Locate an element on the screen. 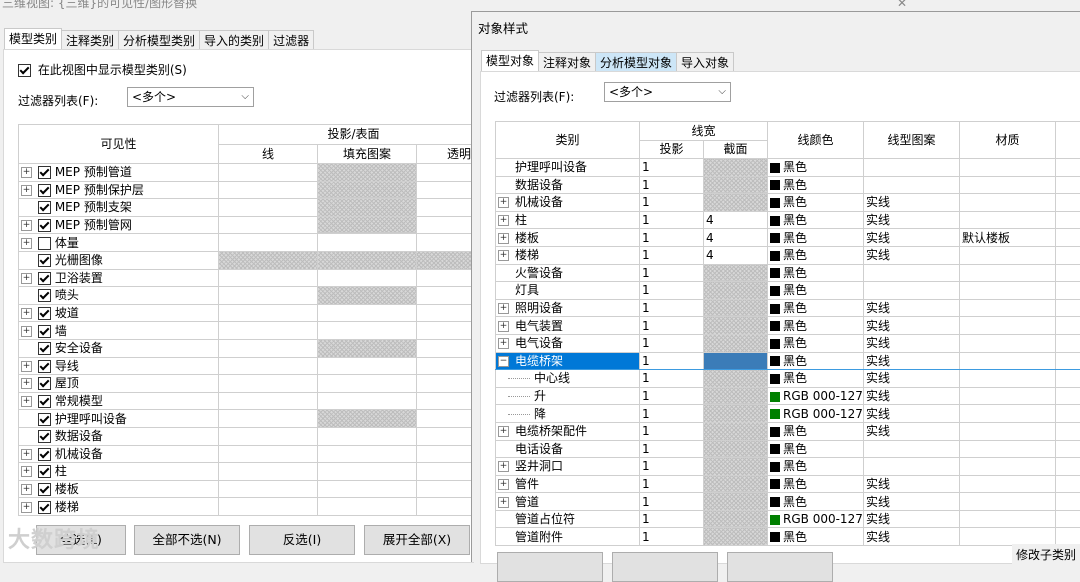 The image size is (1080, 582). visibility-row: + 导线 is located at coordinates (254, 366).